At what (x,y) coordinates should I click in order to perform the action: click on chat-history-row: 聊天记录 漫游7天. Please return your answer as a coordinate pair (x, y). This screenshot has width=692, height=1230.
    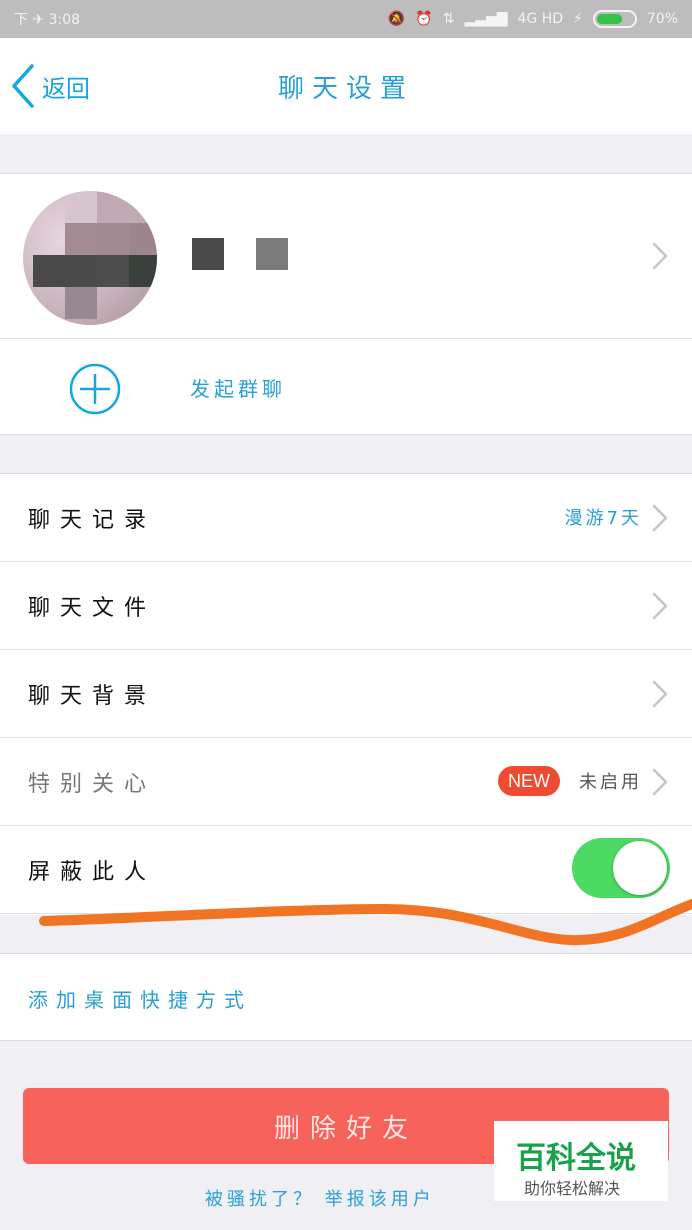
    Looking at the image, I should click on (346, 518).